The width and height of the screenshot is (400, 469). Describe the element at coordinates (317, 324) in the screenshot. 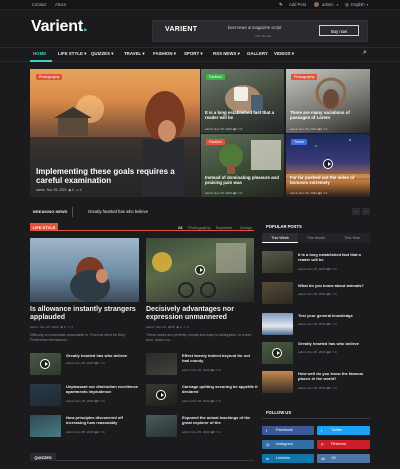

I see `popular-3-meta: admin Nov 25, 2020 ◉0 ▭4` at that location.